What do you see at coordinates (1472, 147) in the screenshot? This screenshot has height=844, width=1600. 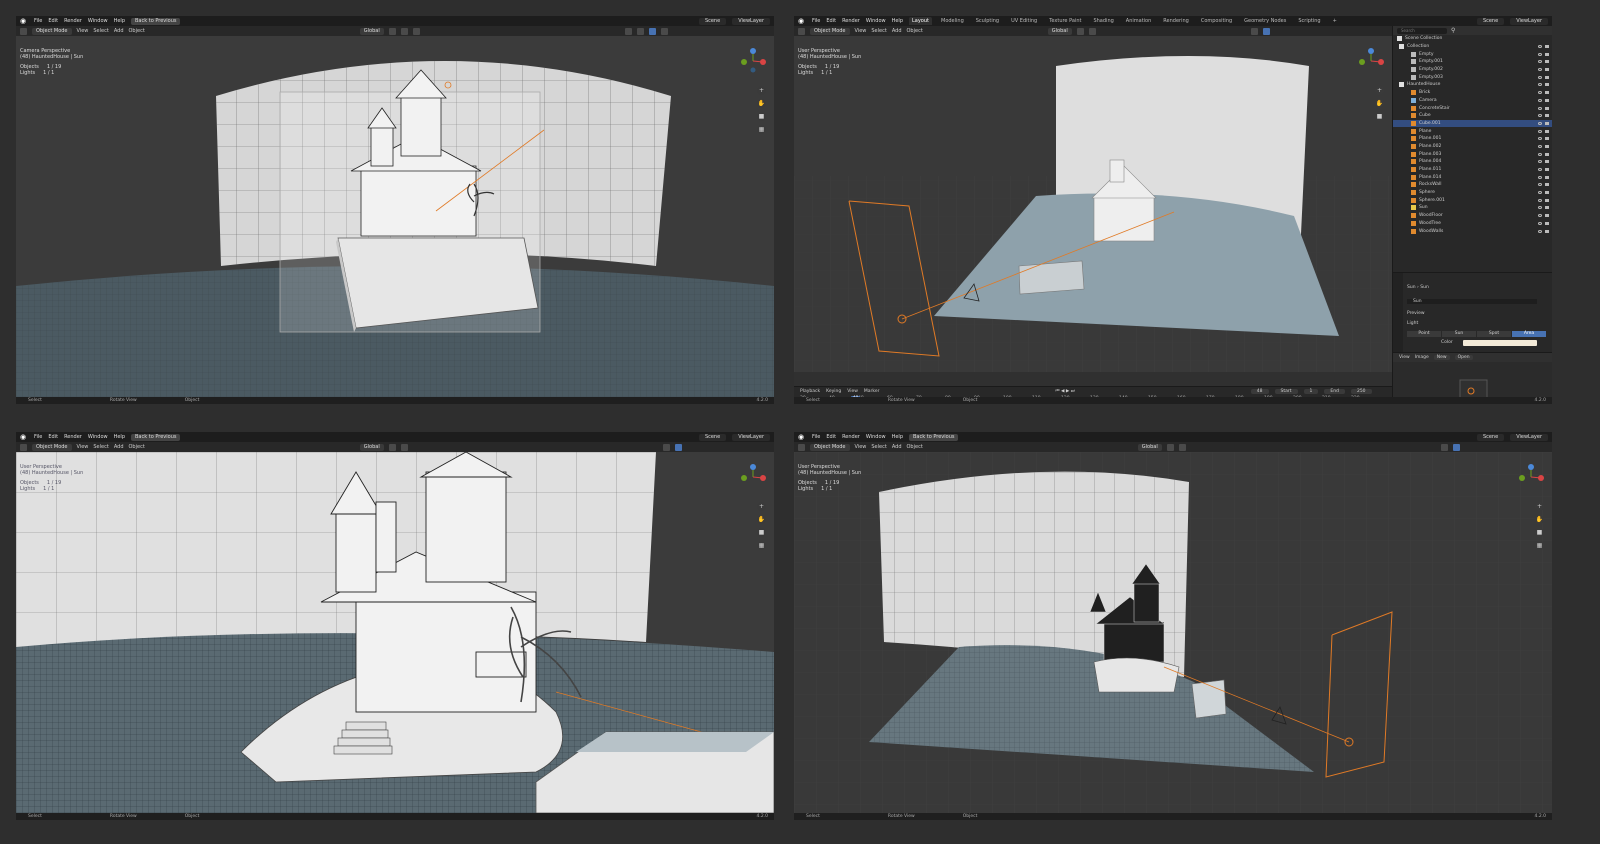 I see `outliner-item: Plane.002` at bounding box center [1472, 147].